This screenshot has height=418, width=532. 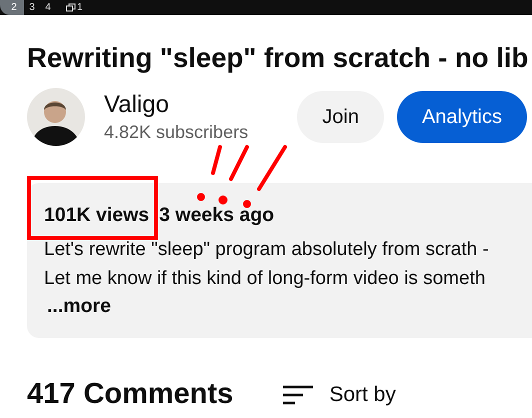 I want to click on more-link: ...more, so click(x=79, y=306).